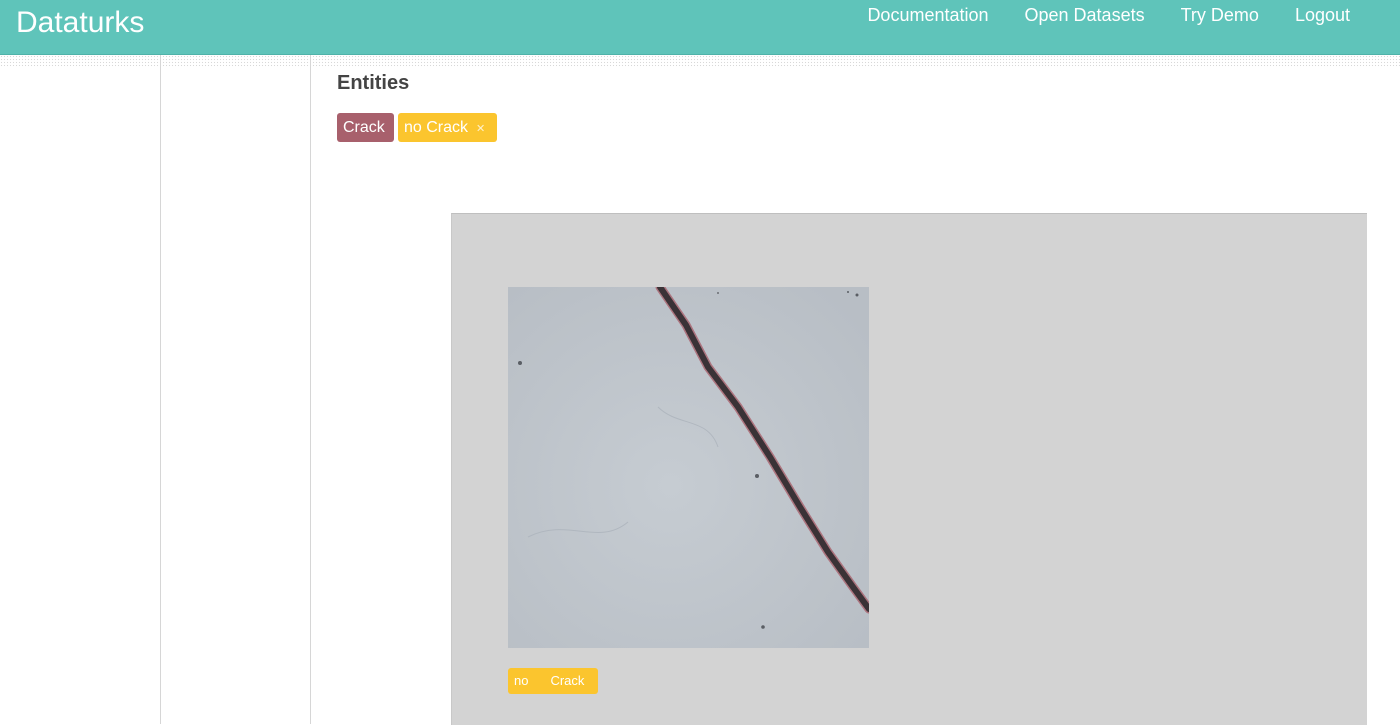  What do you see at coordinates (1322, 15) in the screenshot?
I see `nav-logout: Logout` at bounding box center [1322, 15].